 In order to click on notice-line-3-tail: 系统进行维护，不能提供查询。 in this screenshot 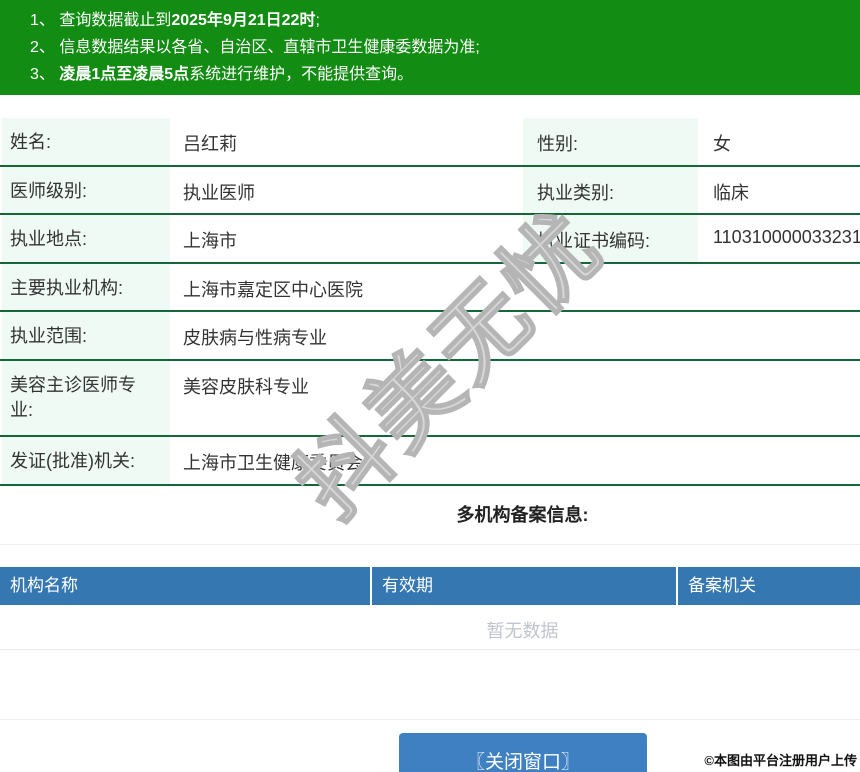, I will do `click(301, 74)`.